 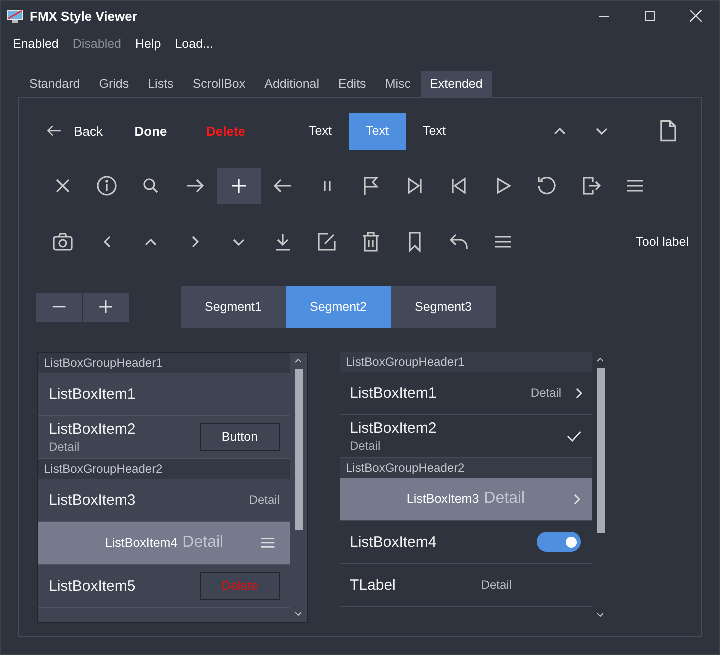 What do you see at coordinates (650, 16) in the screenshot?
I see `maximize-icon` at bounding box center [650, 16].